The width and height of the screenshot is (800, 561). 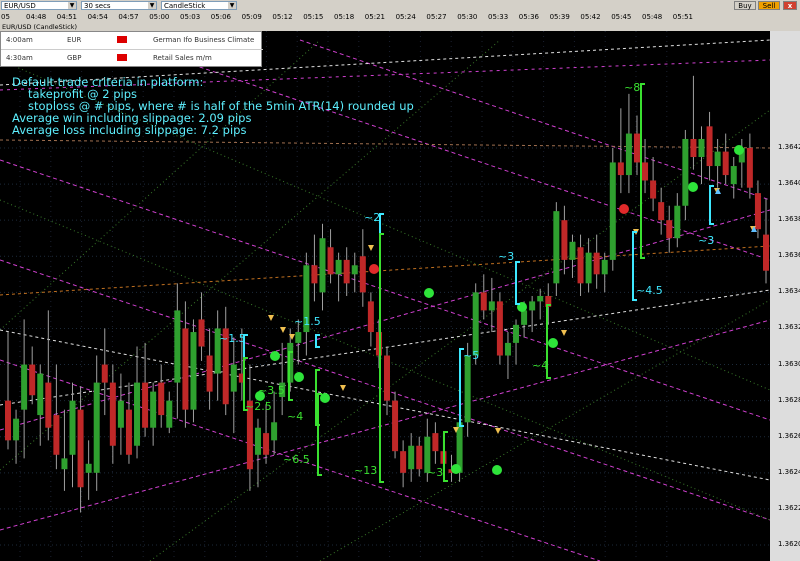 I want to click on buy-button: Buy, so click(x=745, y=5).